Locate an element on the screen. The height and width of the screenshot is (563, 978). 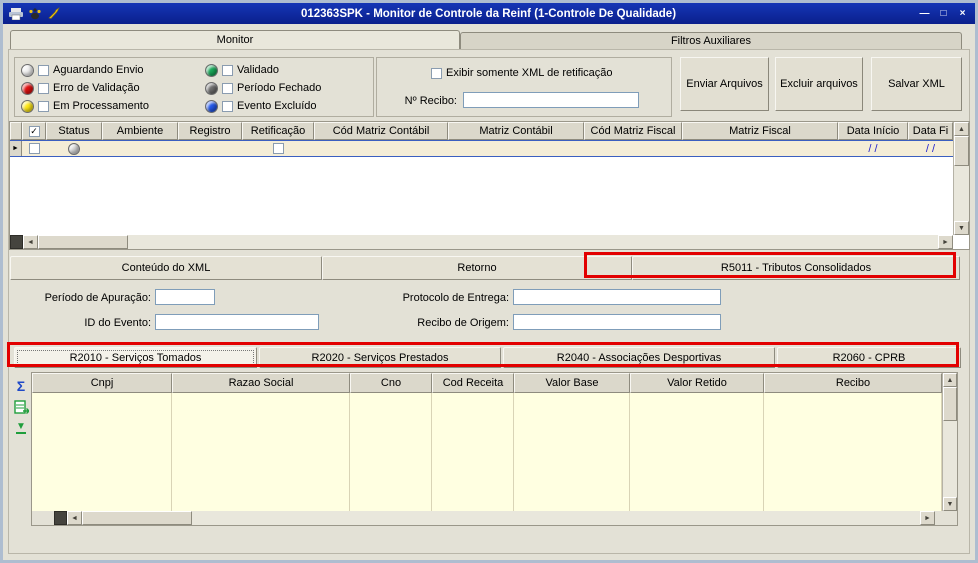
col-header-cno: Cno is located at coordinates (391, 383).